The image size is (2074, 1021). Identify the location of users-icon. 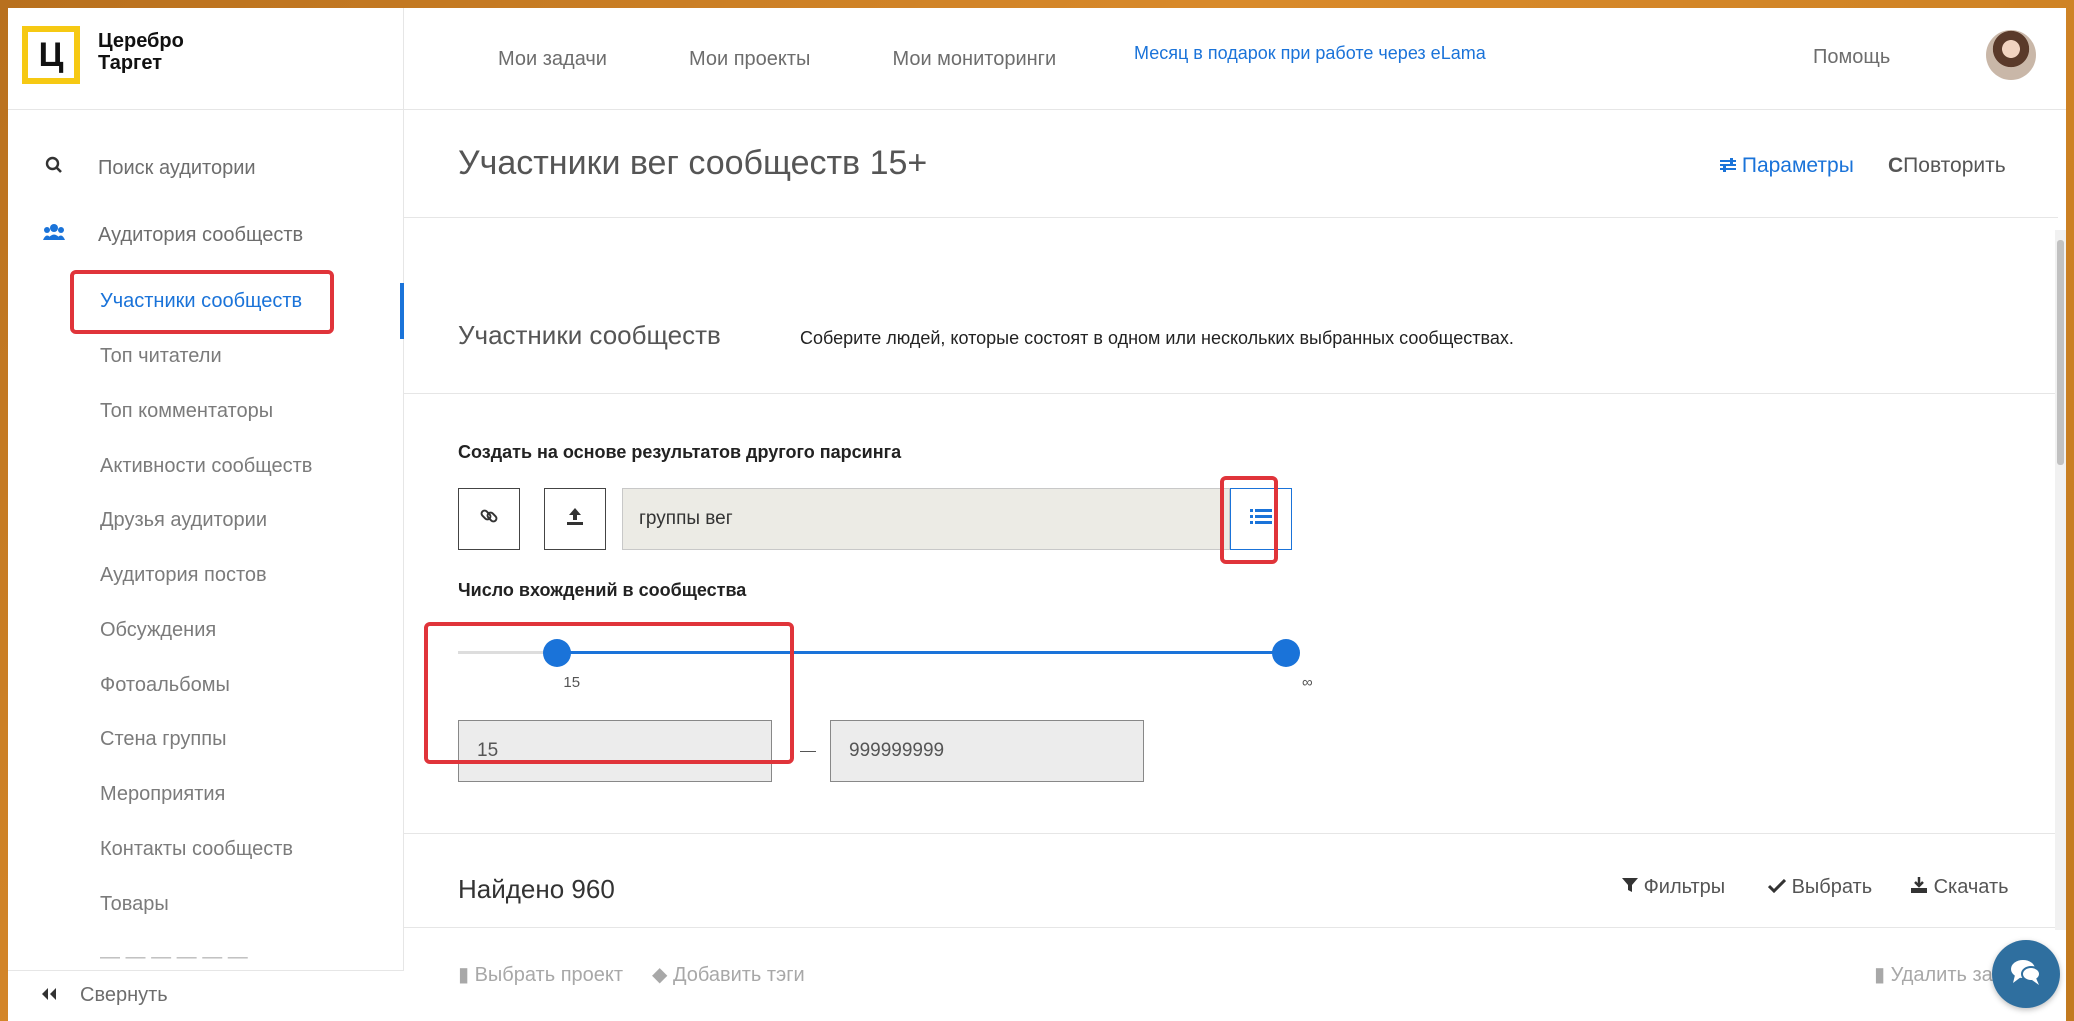
(54, 235).